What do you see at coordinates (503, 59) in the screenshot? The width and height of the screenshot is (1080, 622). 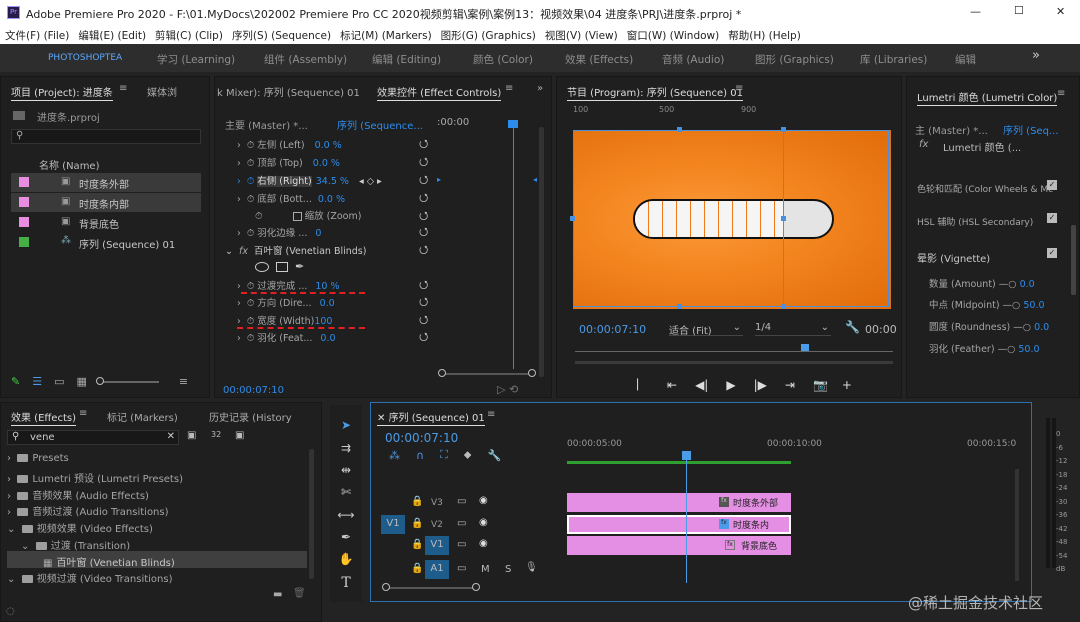 I see `workspace-color: 颜色 (Color)` at bounding box center [503, 59].